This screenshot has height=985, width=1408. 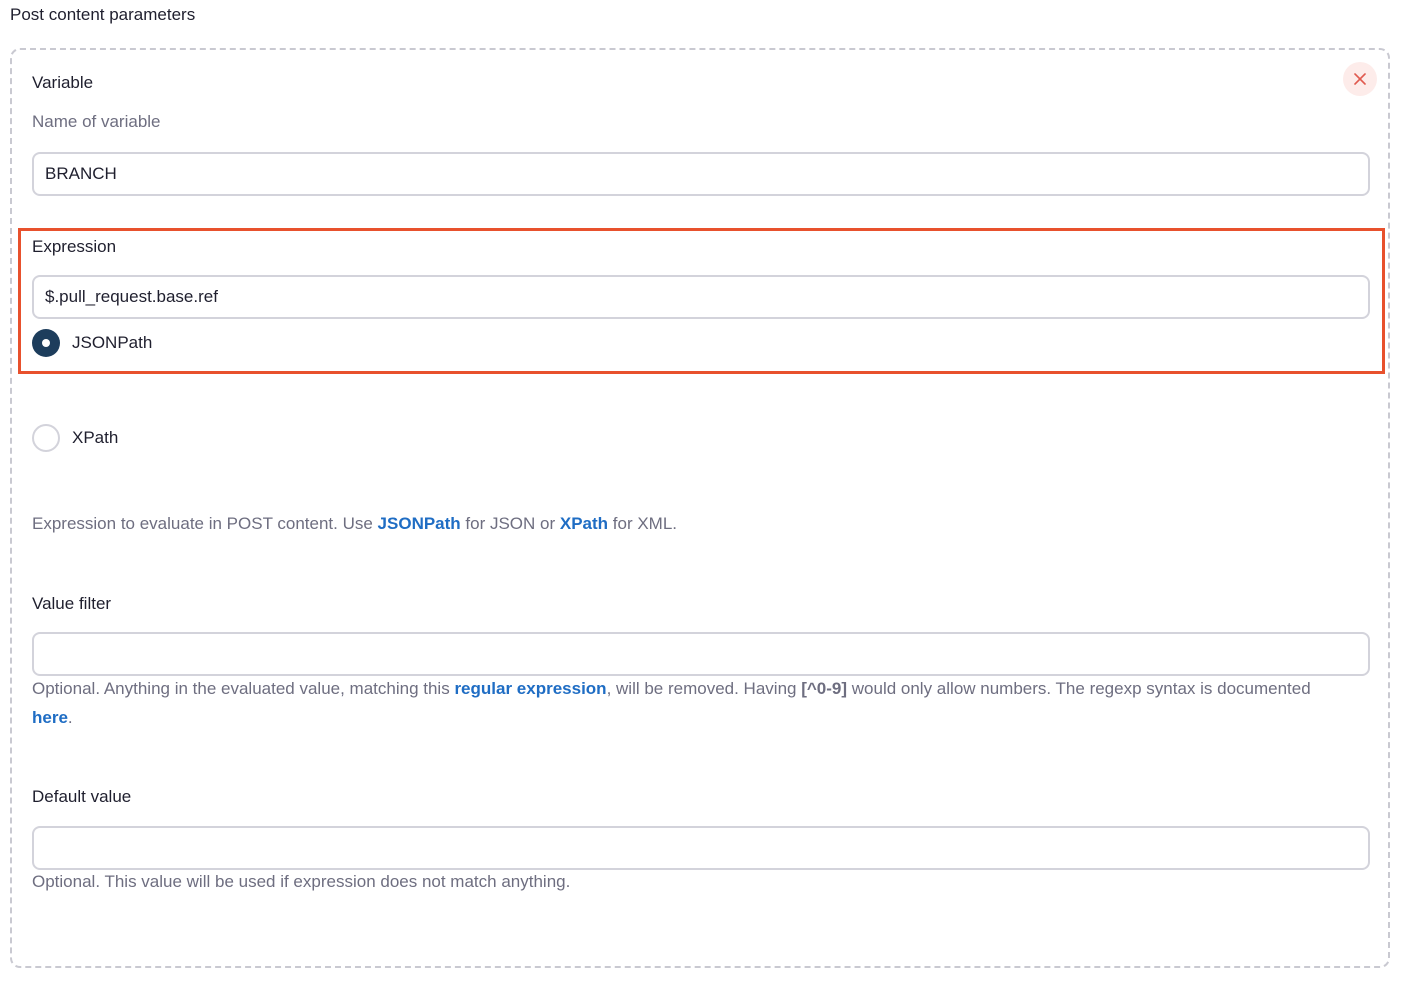 What do you see at coordinates (46, 343) in the screenshot?
I see `radio-checked-icon` at bounding box center [46, 343].